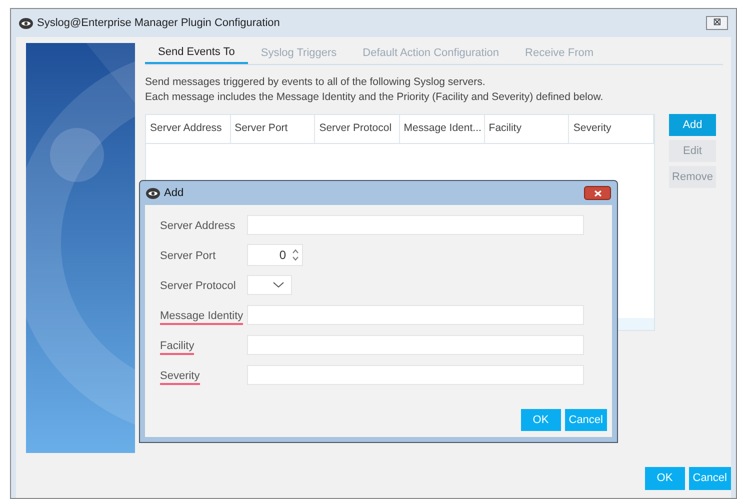 The width and height of the screenshot is (737, 499). Describe the element at coordinates (611, 129) in the screenshot. I see `column-header: Severity` at that location.